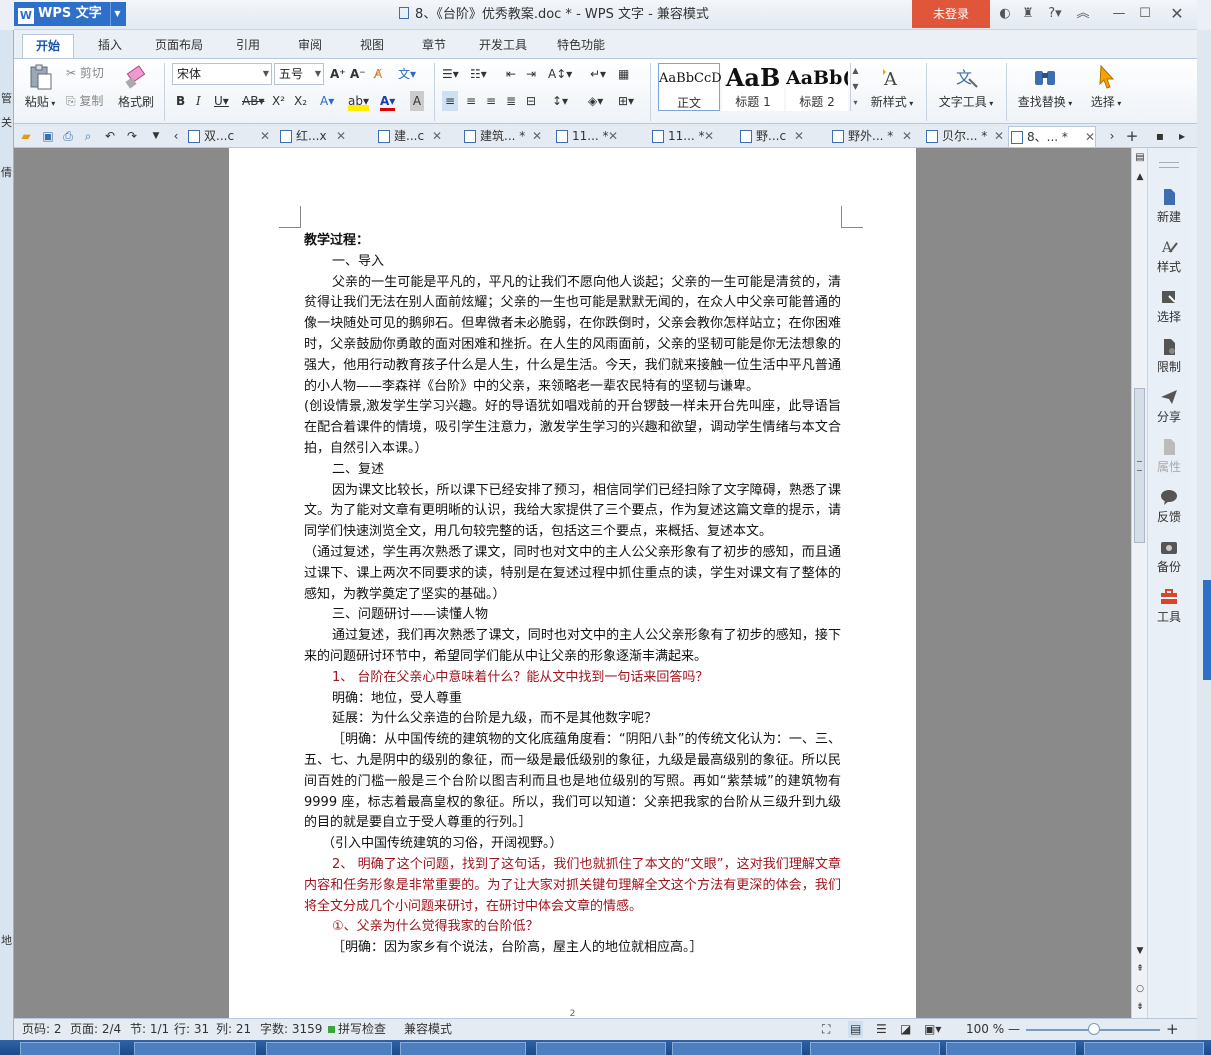 This screenshot has height=1055, width=1211. Describe the element at coordinates (1014, 1029) in the screenshot. I see `zoom-out-icon: —` at that location.